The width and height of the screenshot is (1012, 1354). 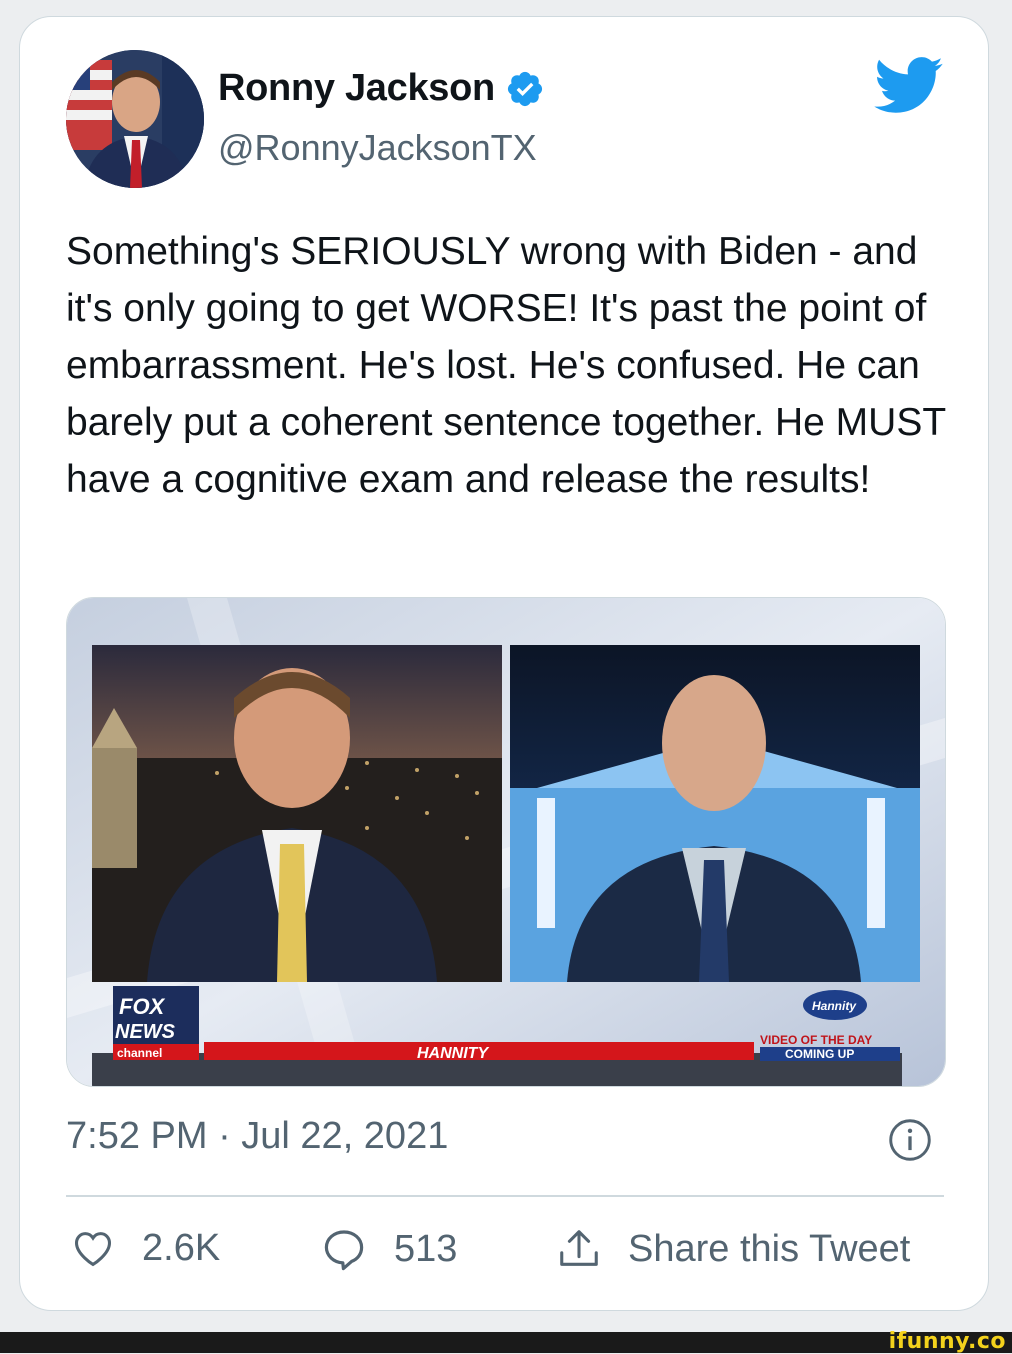 What do you see at coordinates (819, 1054) in the screenshot?
I see `promo-line2: COMING UP` at bounding box center [819, 1054].